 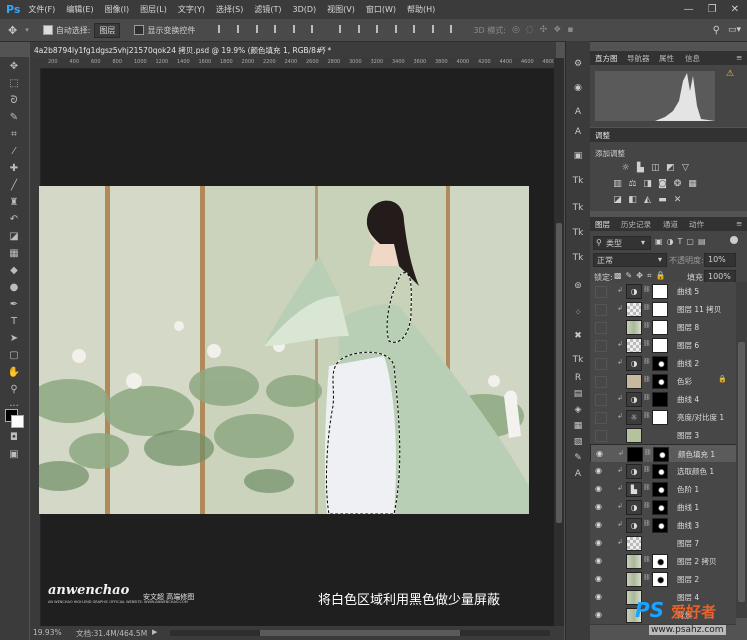 I want to click on tk-plugin-3-icon: Tk, so click(x=578, y=233).